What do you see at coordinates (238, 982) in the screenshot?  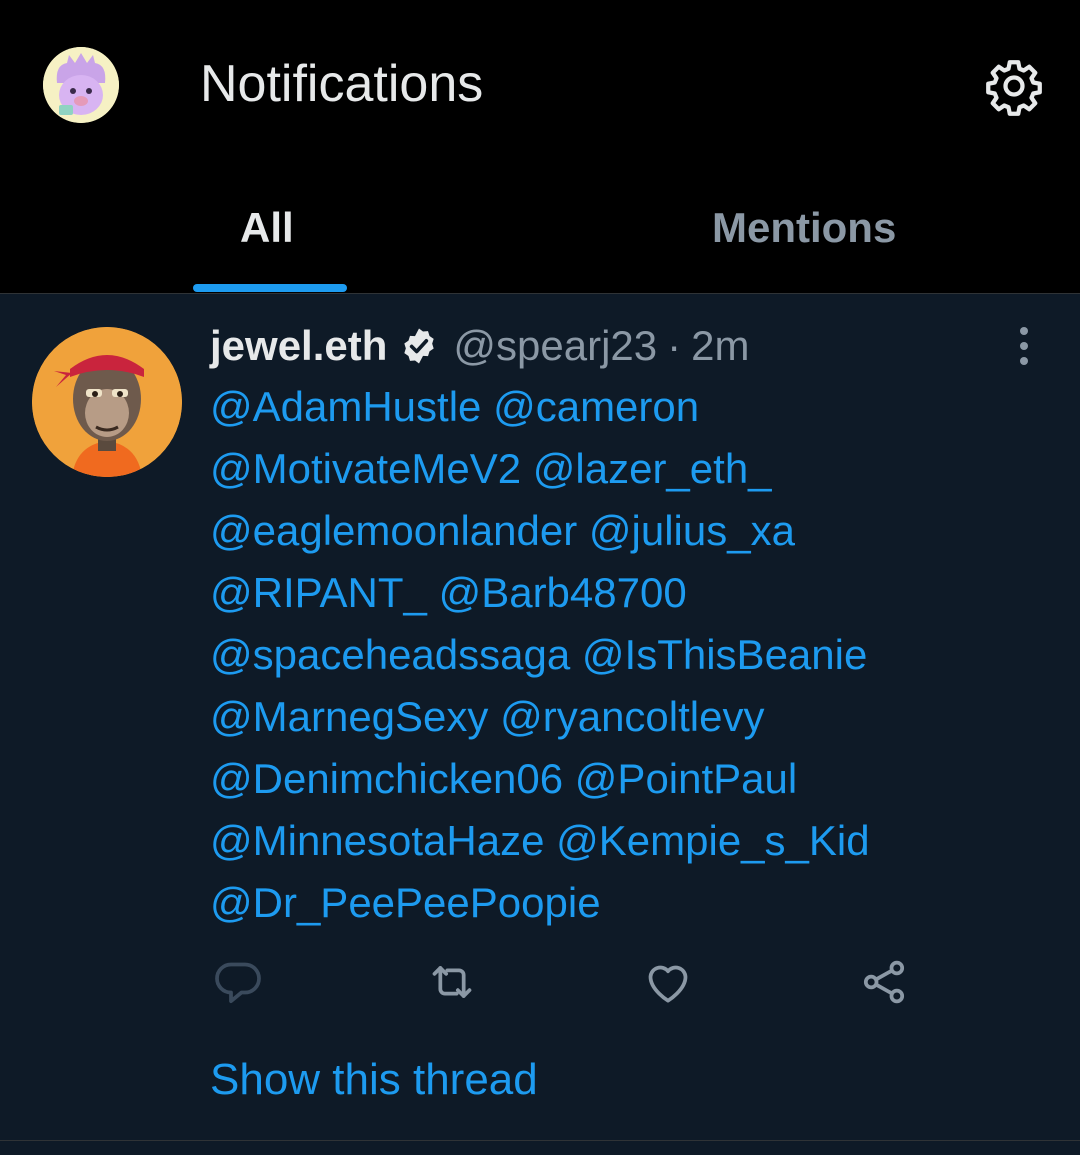 I see `reply-icon` at bounding box center [238, 982].